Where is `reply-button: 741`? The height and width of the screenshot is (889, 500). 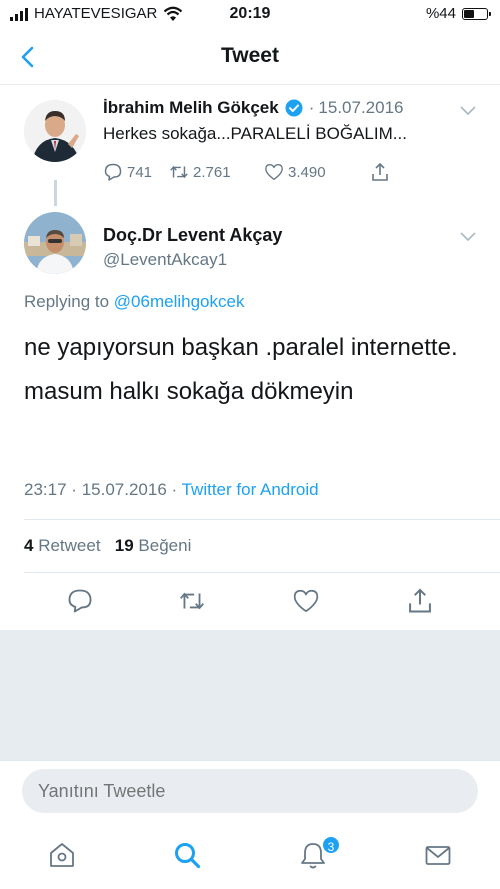
reply-button: 741 is located at coordinates (136, 172).